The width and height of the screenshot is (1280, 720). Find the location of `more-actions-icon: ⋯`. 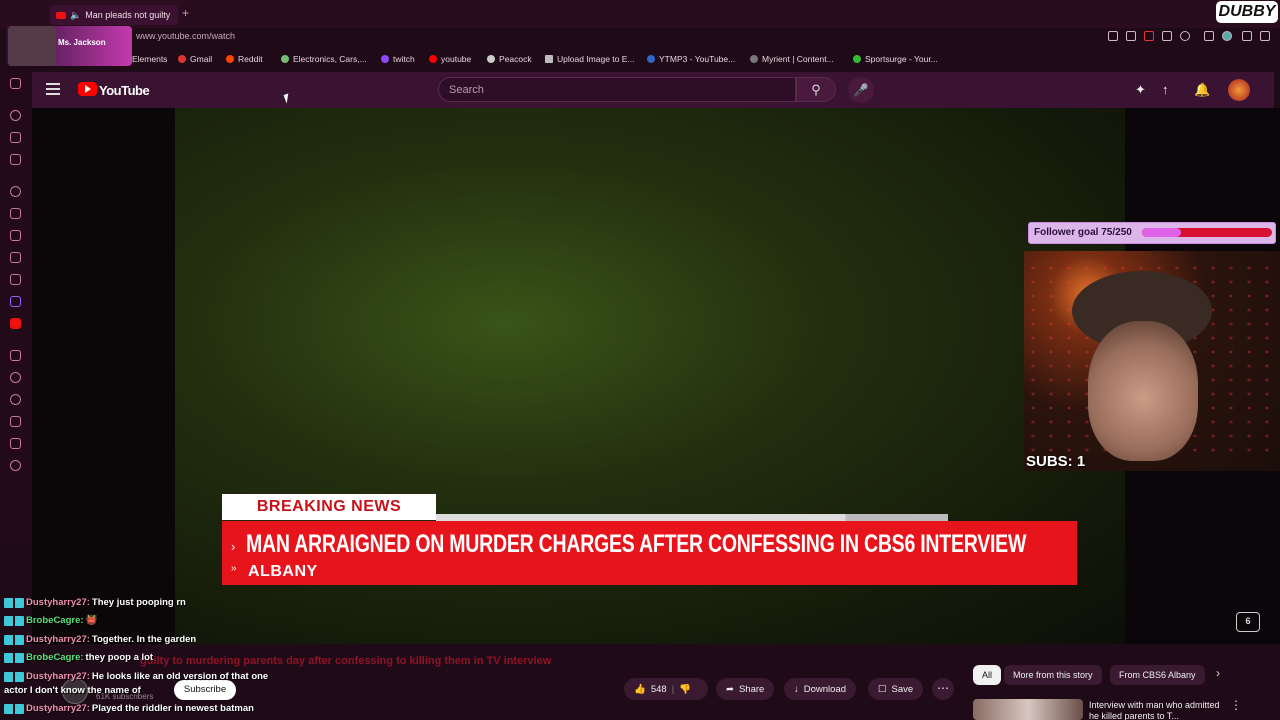

more-actions-icon: ⋯ is located at coordinates (943, 689).